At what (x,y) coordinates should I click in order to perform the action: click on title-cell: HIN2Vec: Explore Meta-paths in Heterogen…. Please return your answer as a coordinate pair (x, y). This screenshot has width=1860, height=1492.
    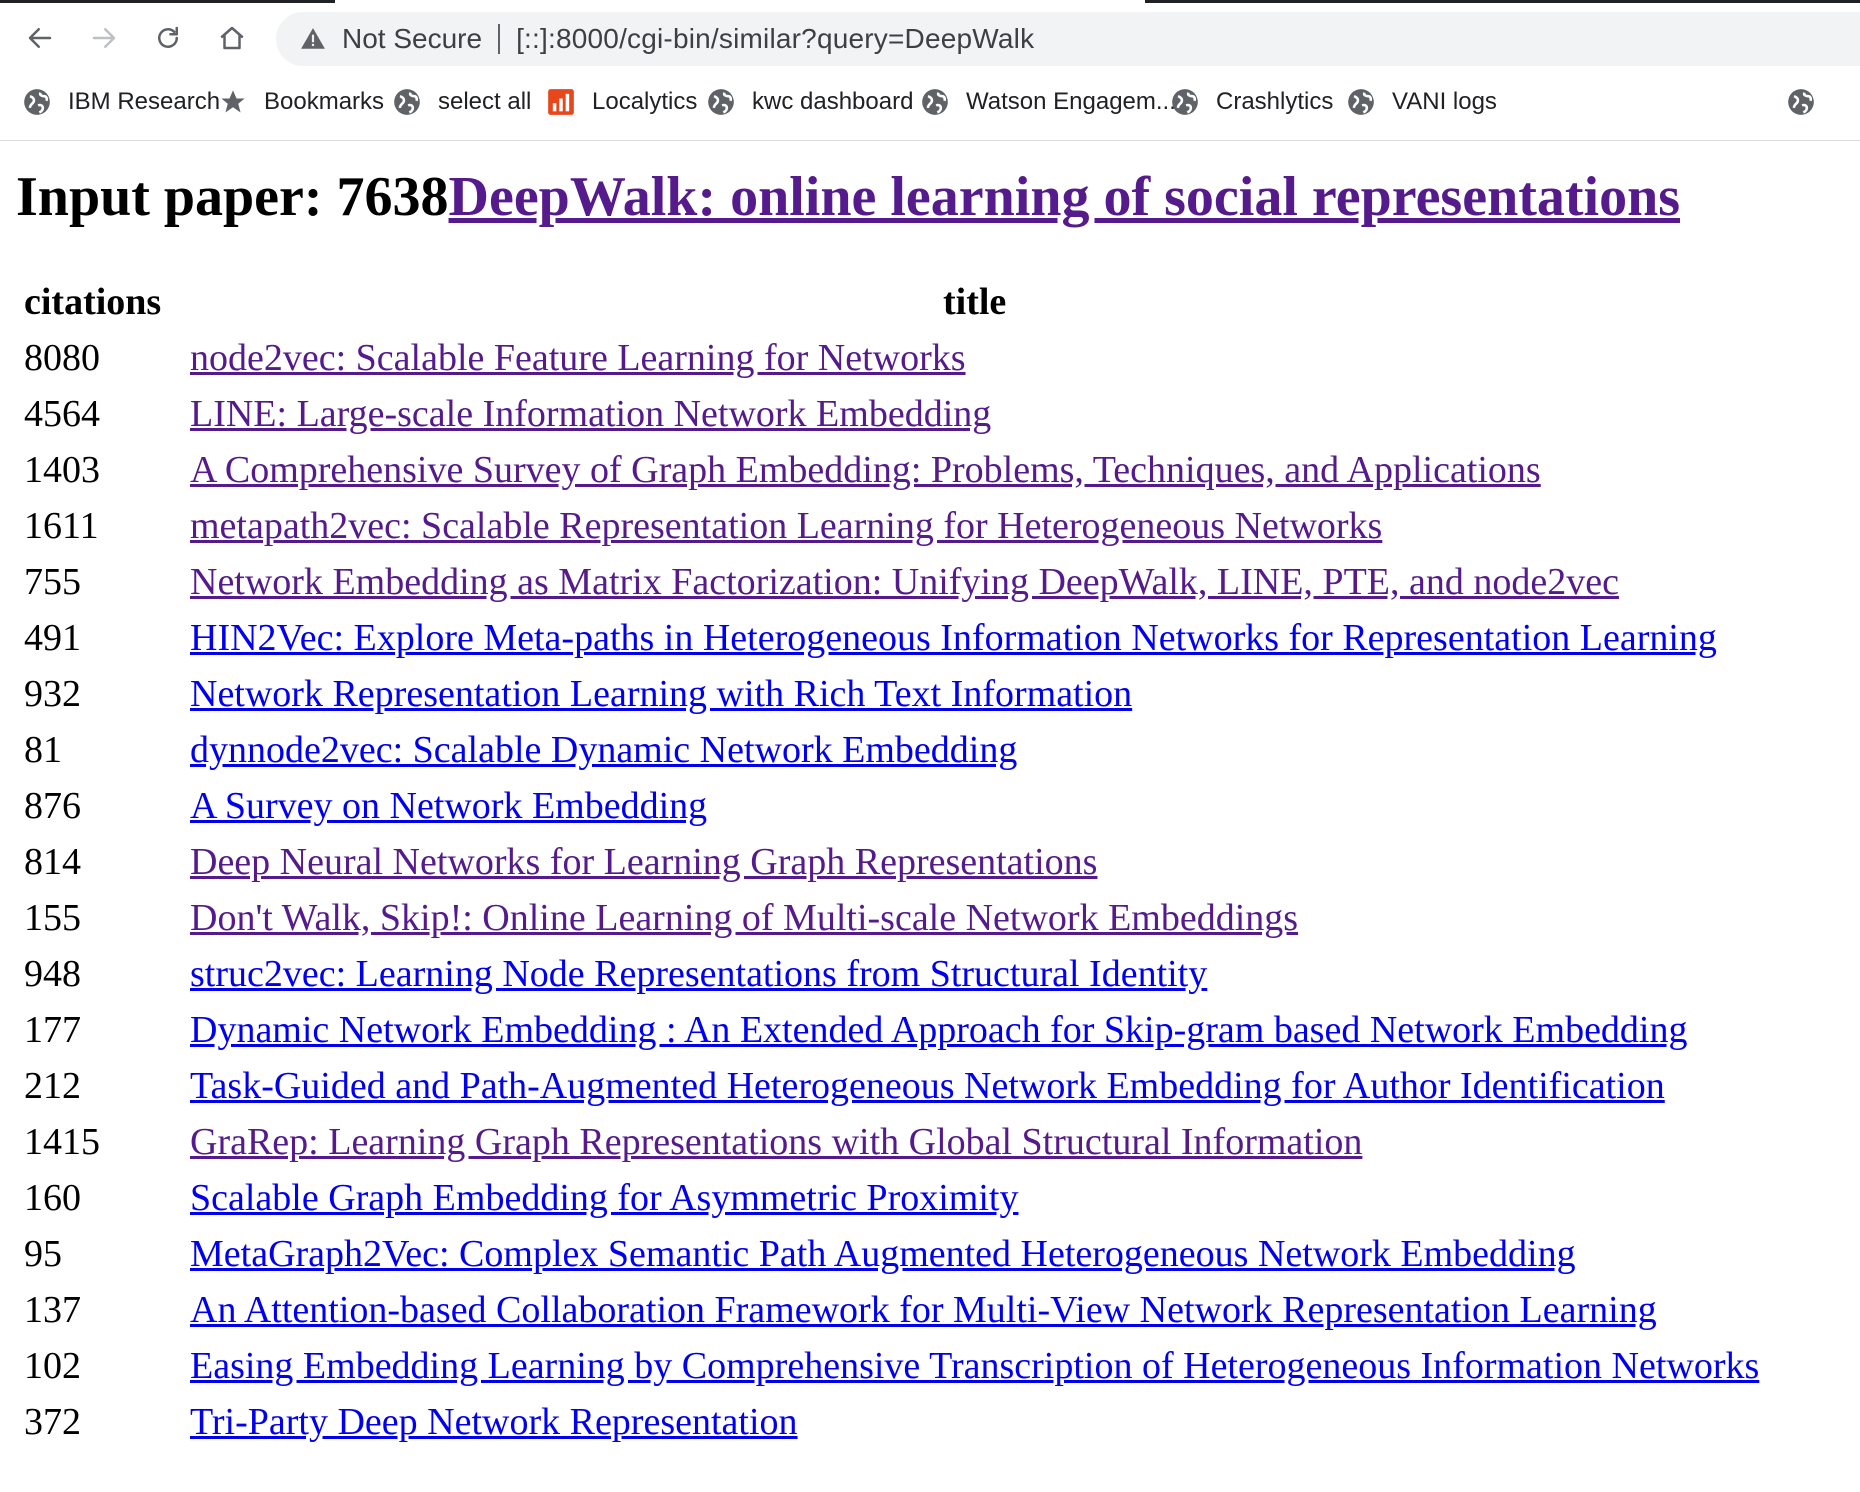
    Looking at the image, I should click on (974, 638).